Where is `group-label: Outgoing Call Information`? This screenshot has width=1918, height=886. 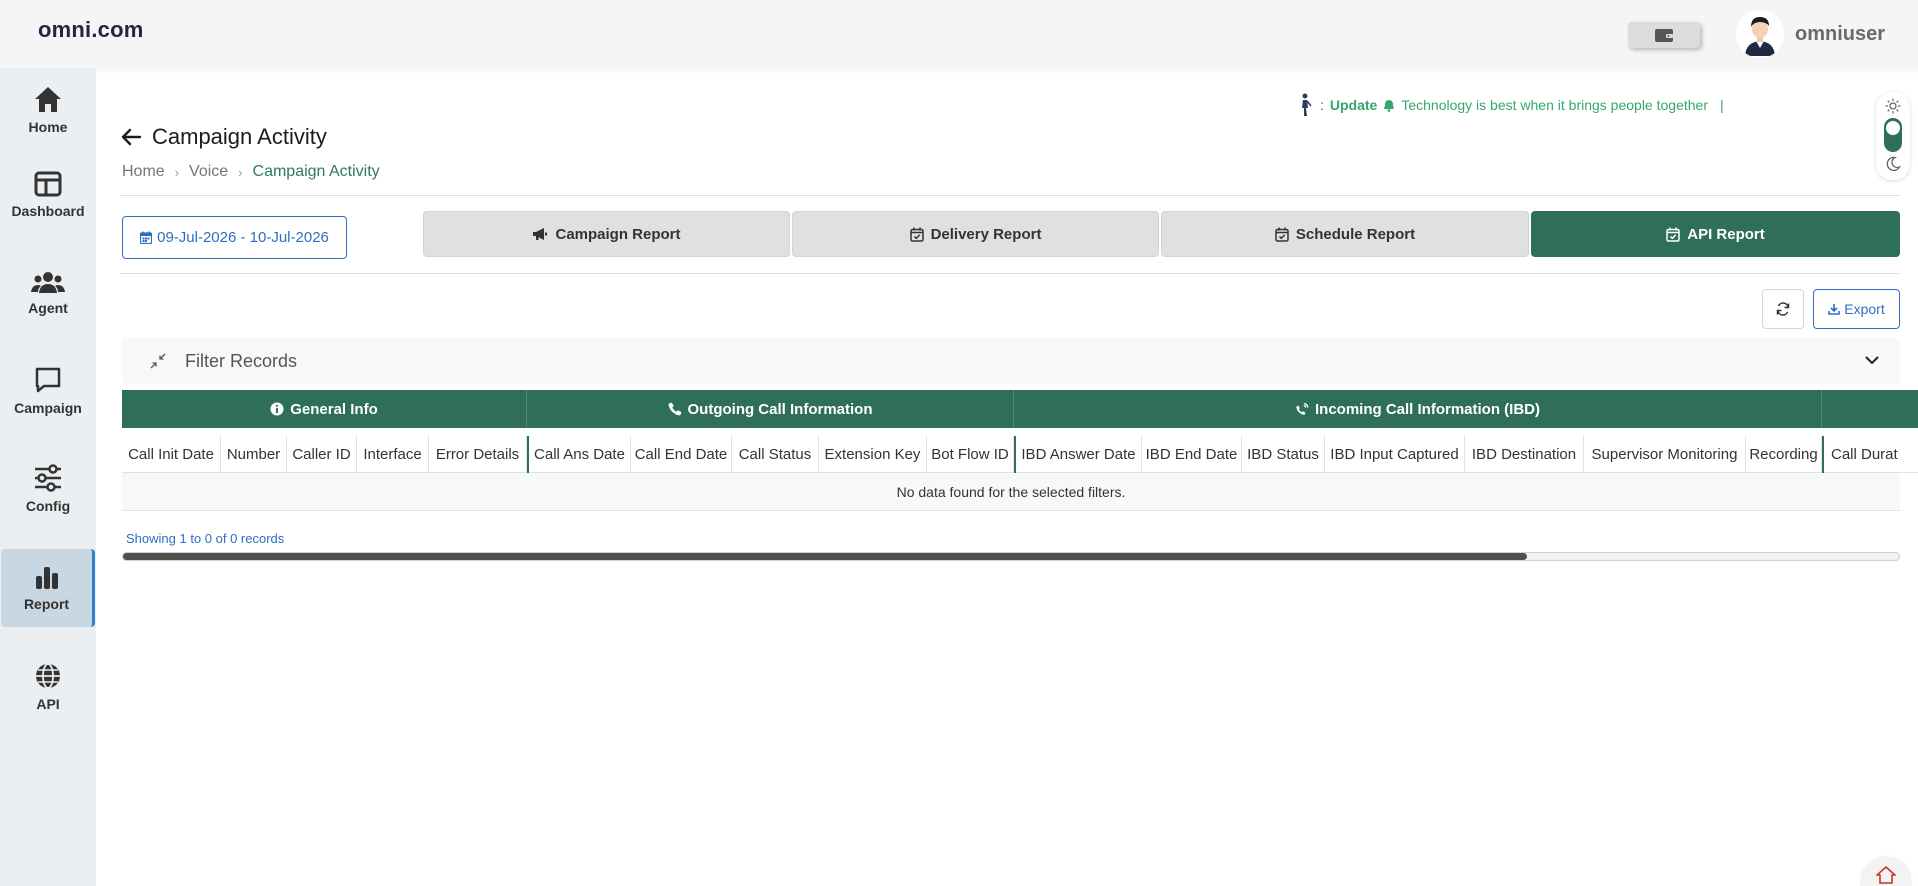
group-label: Outgoing Call Information is located at coordinates (780, 409).